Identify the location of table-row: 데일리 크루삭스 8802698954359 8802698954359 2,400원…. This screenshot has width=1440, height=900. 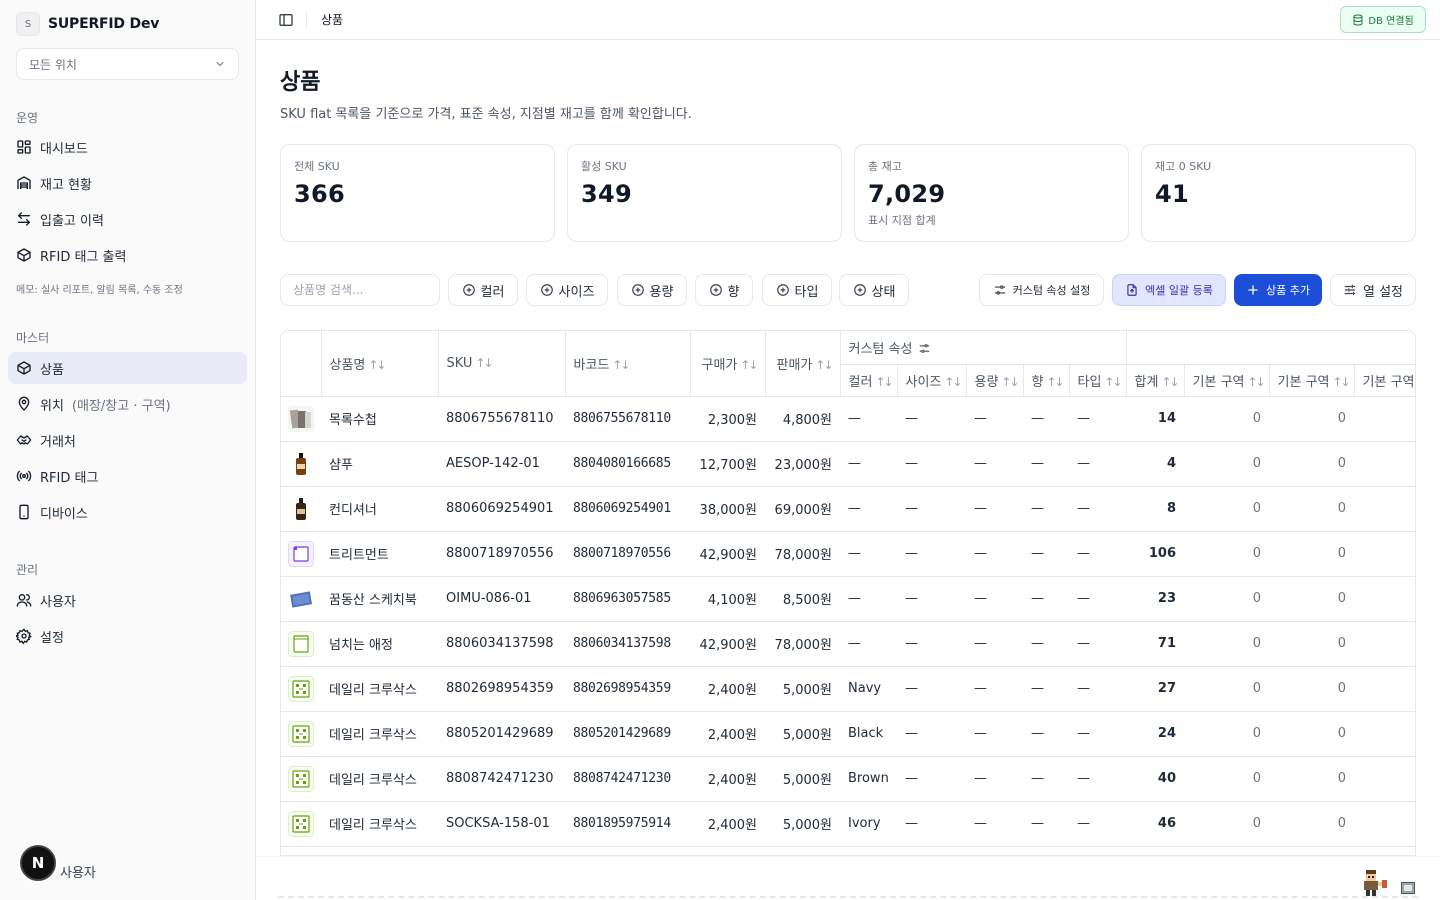
(848, 689).